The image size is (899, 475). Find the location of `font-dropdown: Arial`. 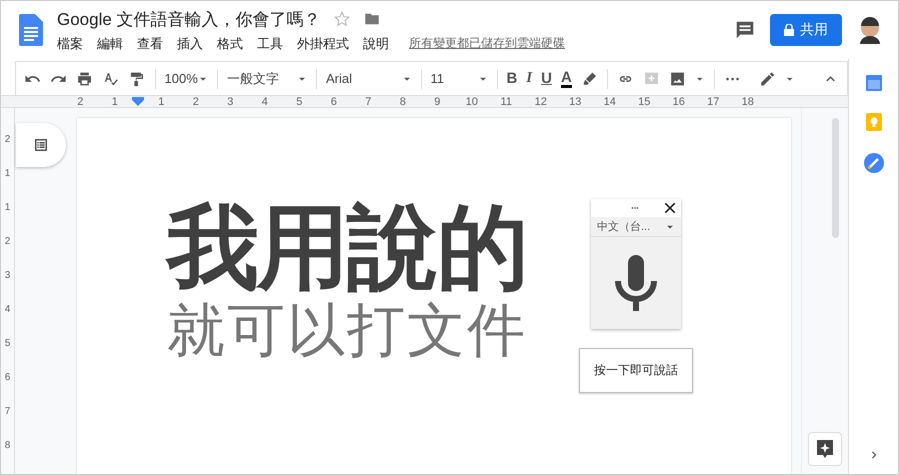

font-dropdown: Arial is located at coordinates (369, 78).